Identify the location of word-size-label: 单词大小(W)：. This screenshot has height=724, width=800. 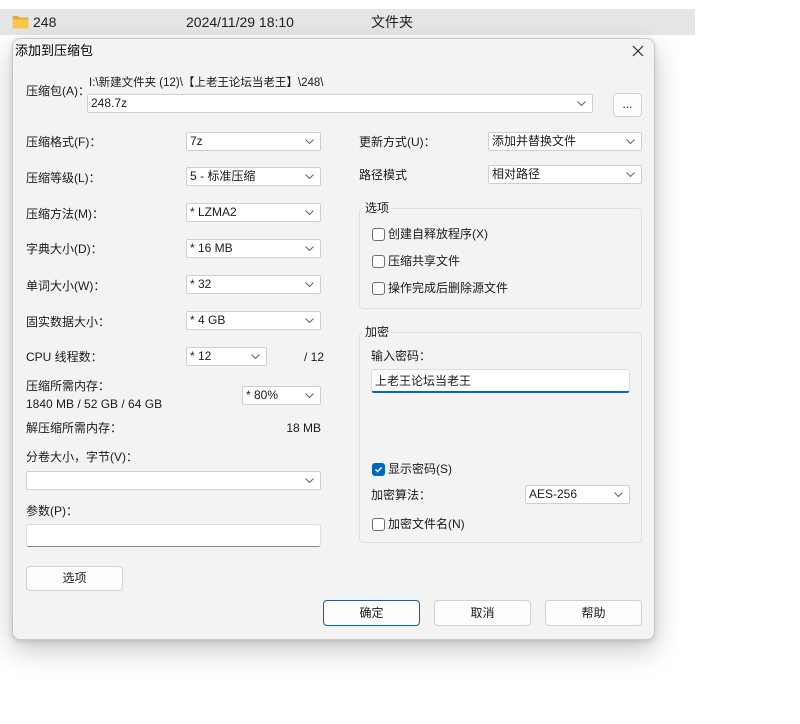
(66, 286).